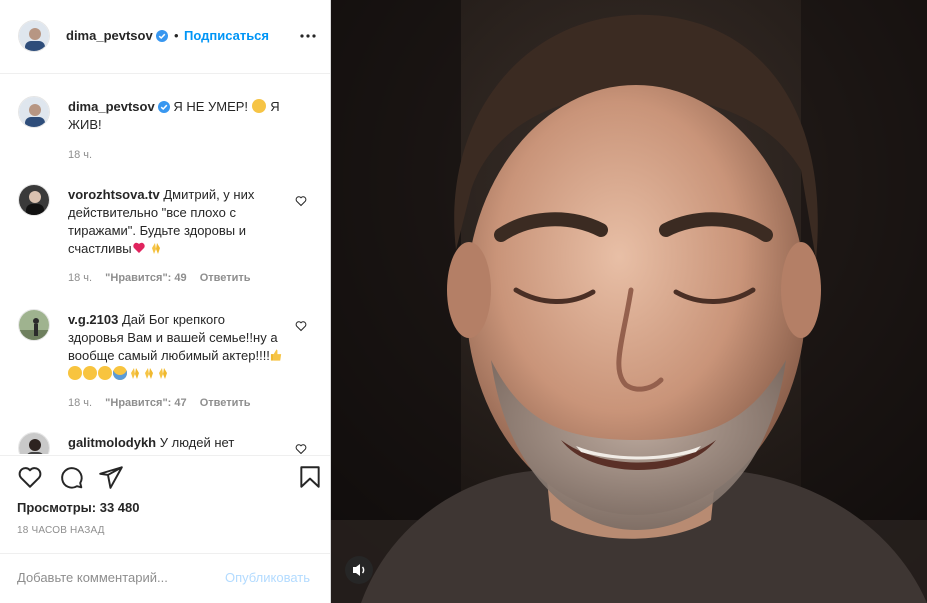 The height and width of the screenshot is (603, 927). I want to click on comment-item: galitmolodykh У людей нет, so click(165, 443).